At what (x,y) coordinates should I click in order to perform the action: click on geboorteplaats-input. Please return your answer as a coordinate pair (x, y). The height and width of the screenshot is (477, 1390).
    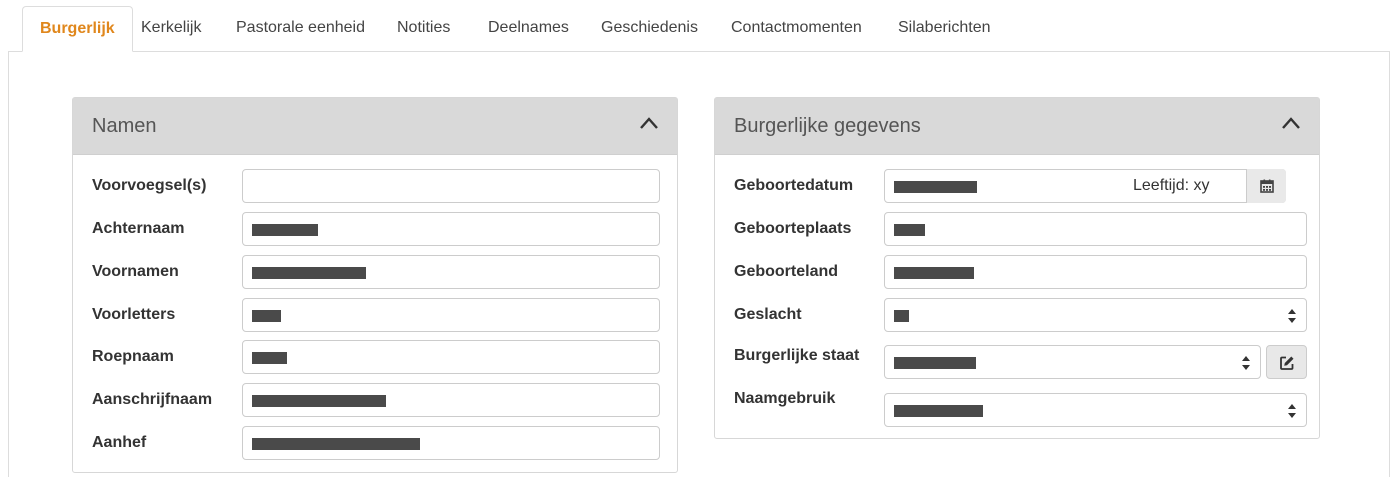
    Looking at the image, I should click on (1095, 229).